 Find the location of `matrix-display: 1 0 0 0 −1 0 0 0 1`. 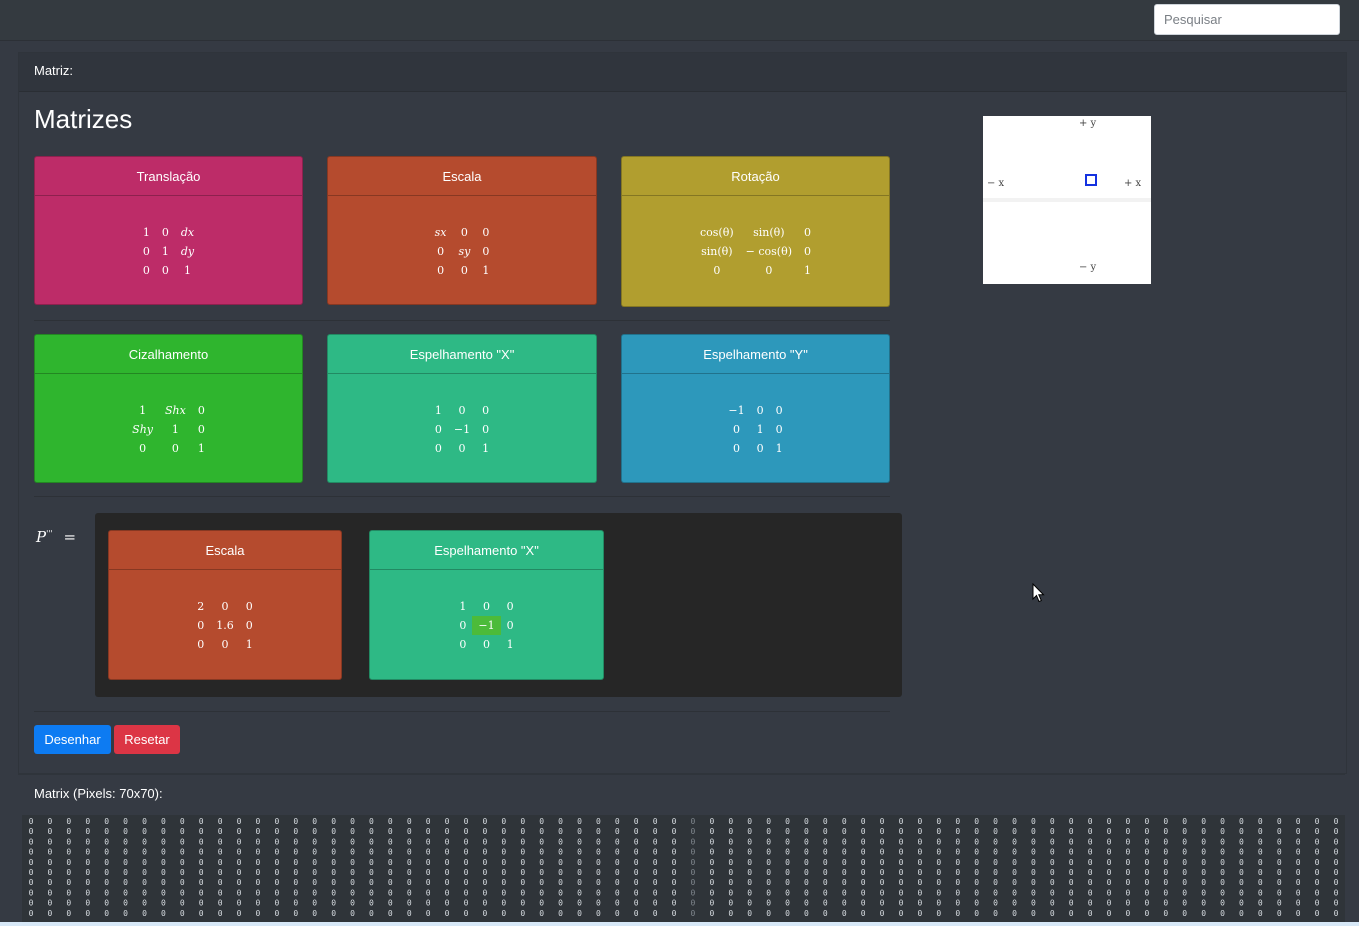

matrix-display: 1 0 0 0 −1 0 0 0 1 is located at coordinates (486, 625).